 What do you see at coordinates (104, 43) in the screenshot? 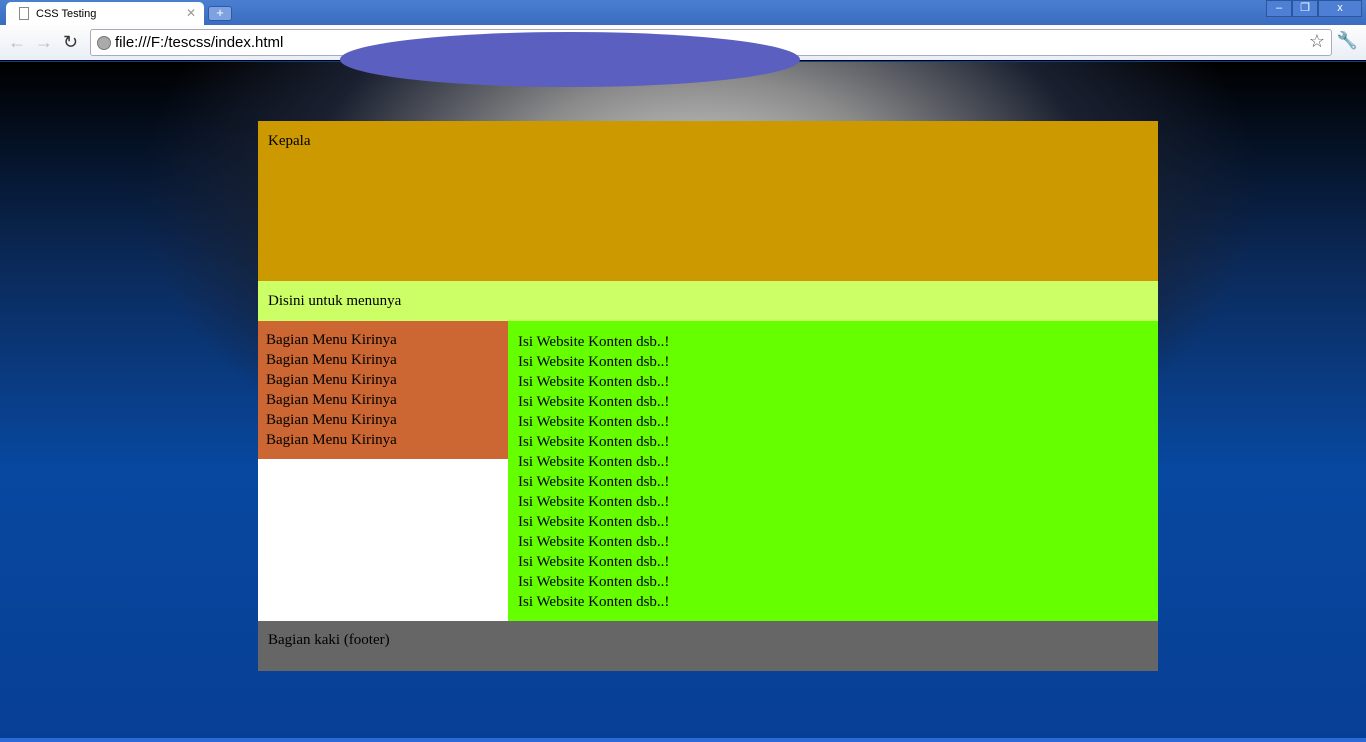
I see `globe-icon` at bounding box center [104, 43].